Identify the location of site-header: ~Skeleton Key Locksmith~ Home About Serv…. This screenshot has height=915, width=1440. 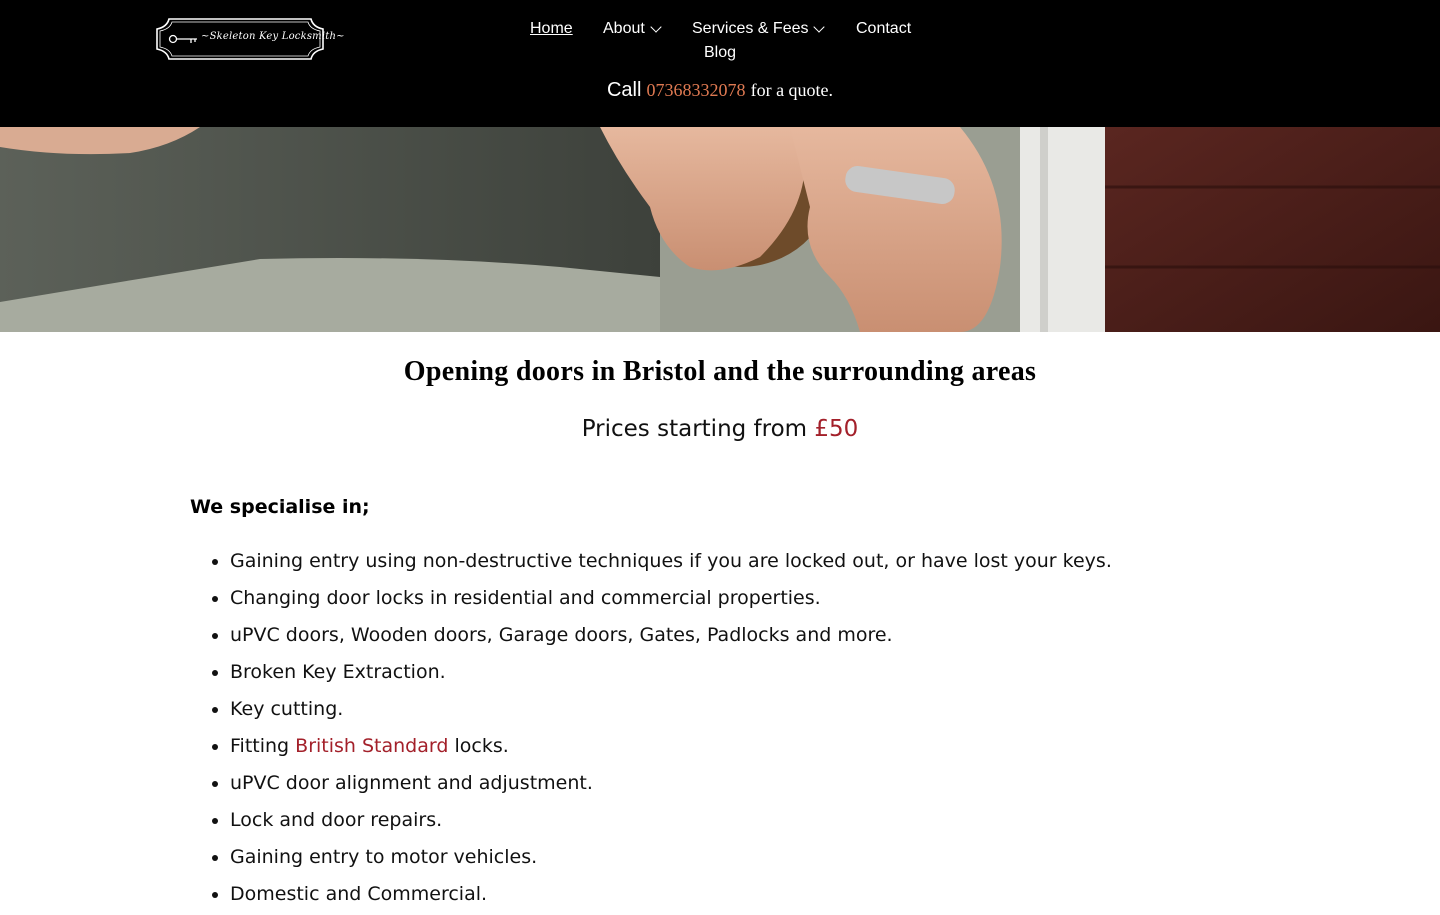
(720, 63).